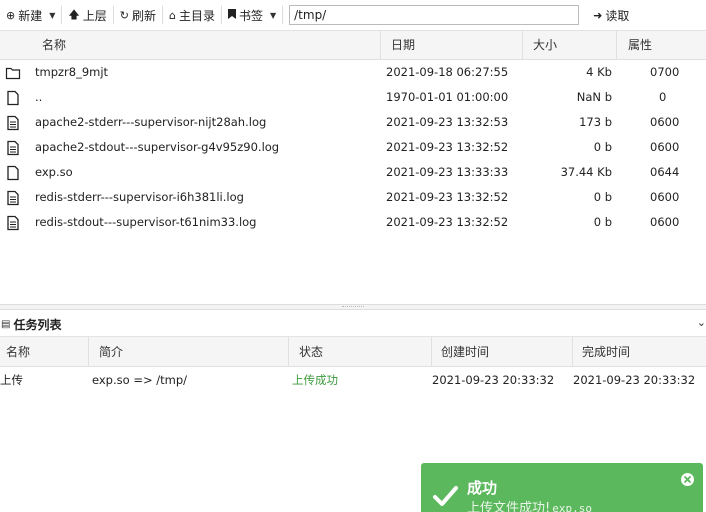 The height and width of the screenshot is (512, 706). Describe the element at coordinates (94, 15) in the screenshot. I see `up-label: 上层` at that location.